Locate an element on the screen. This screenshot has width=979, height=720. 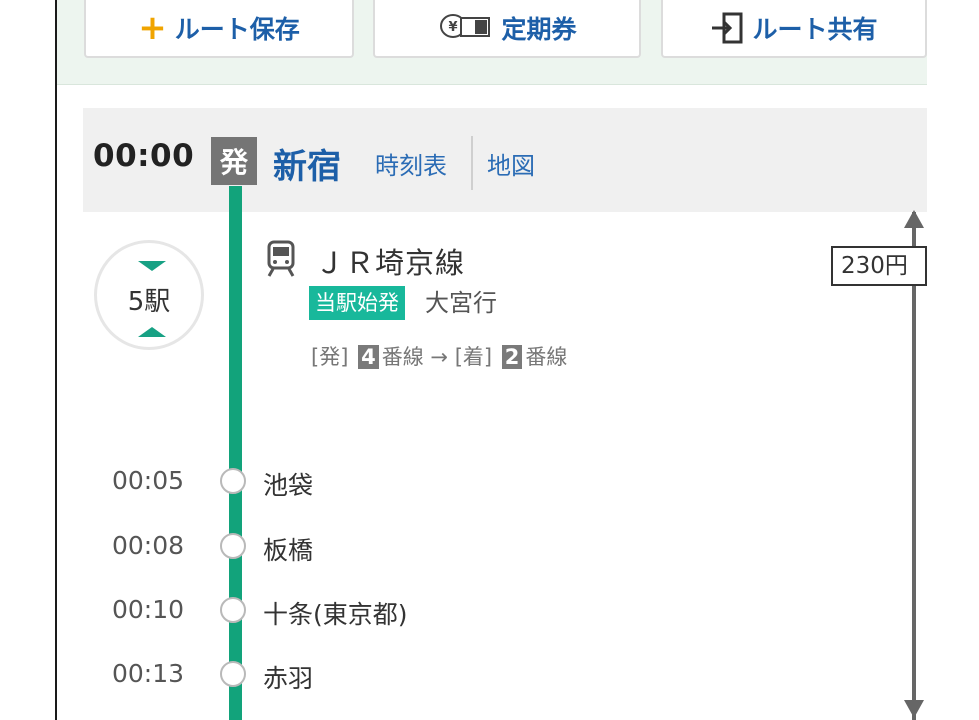
route-line is located at coordinates (235, 453).